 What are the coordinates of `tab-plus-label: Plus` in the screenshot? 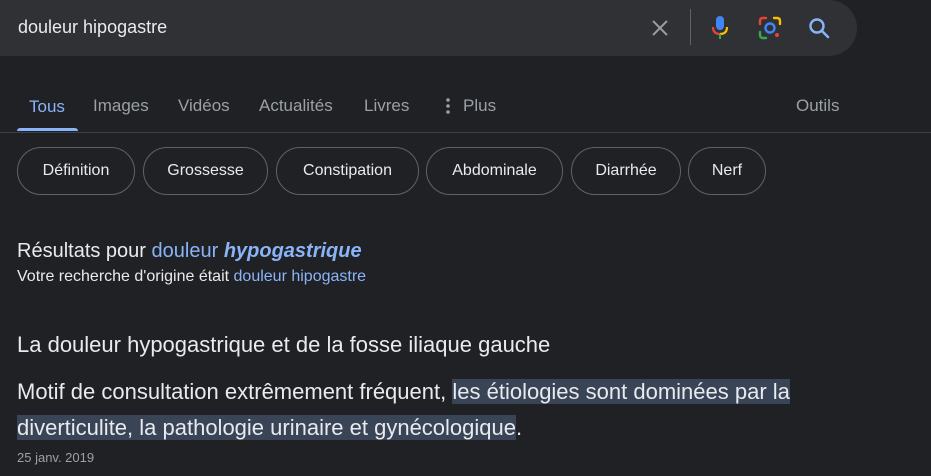 It's located at (480, 105).